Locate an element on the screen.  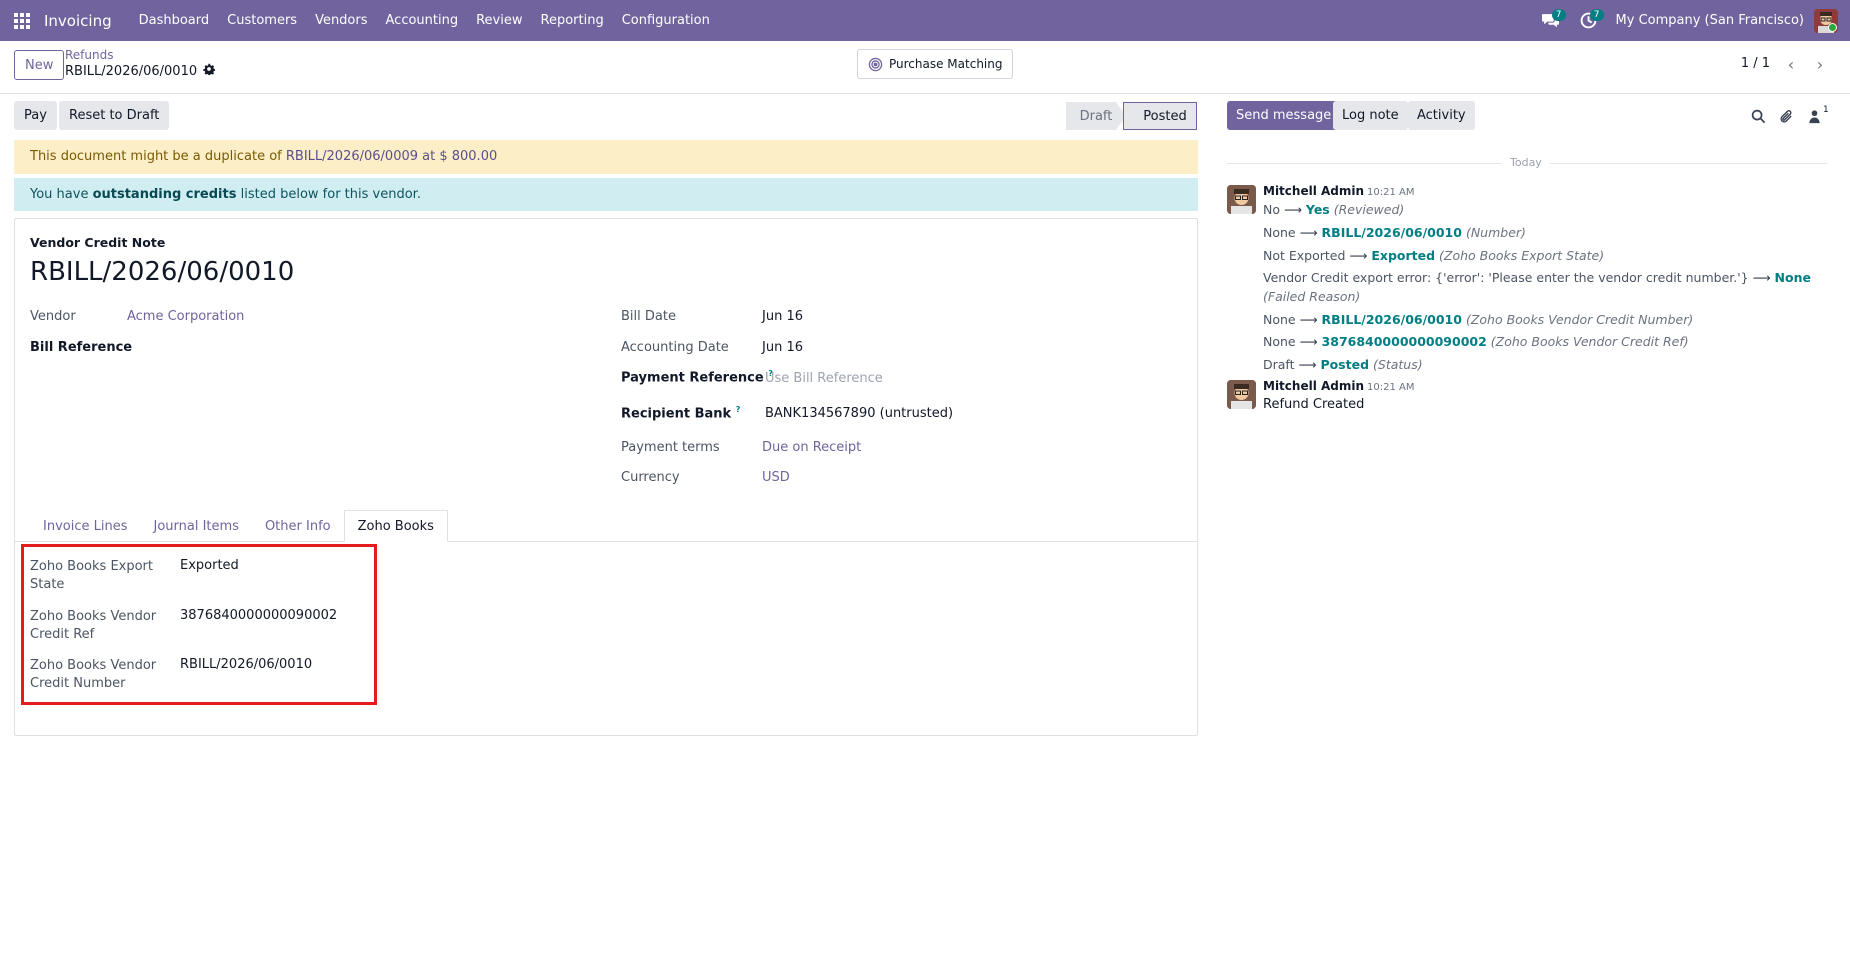
breadcrumb-current: RBILL/2026/06/0010 is located at coordinates (140, 71).